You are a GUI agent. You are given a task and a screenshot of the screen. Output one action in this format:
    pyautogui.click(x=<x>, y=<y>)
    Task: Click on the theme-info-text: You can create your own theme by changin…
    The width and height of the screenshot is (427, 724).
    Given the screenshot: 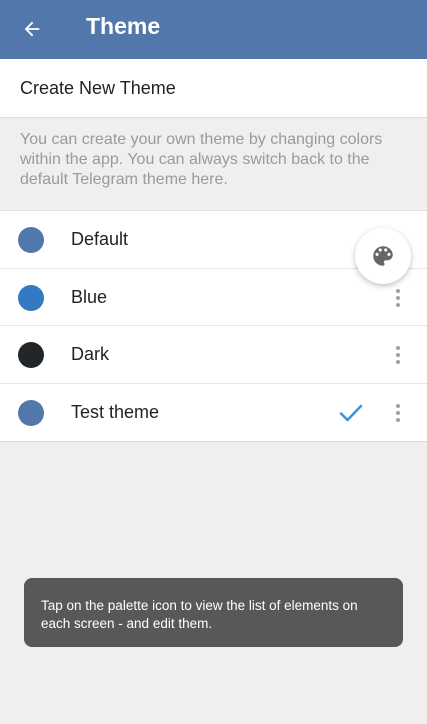 What is the action you would take?
    pyautogui.click(x=201, y=159)
    